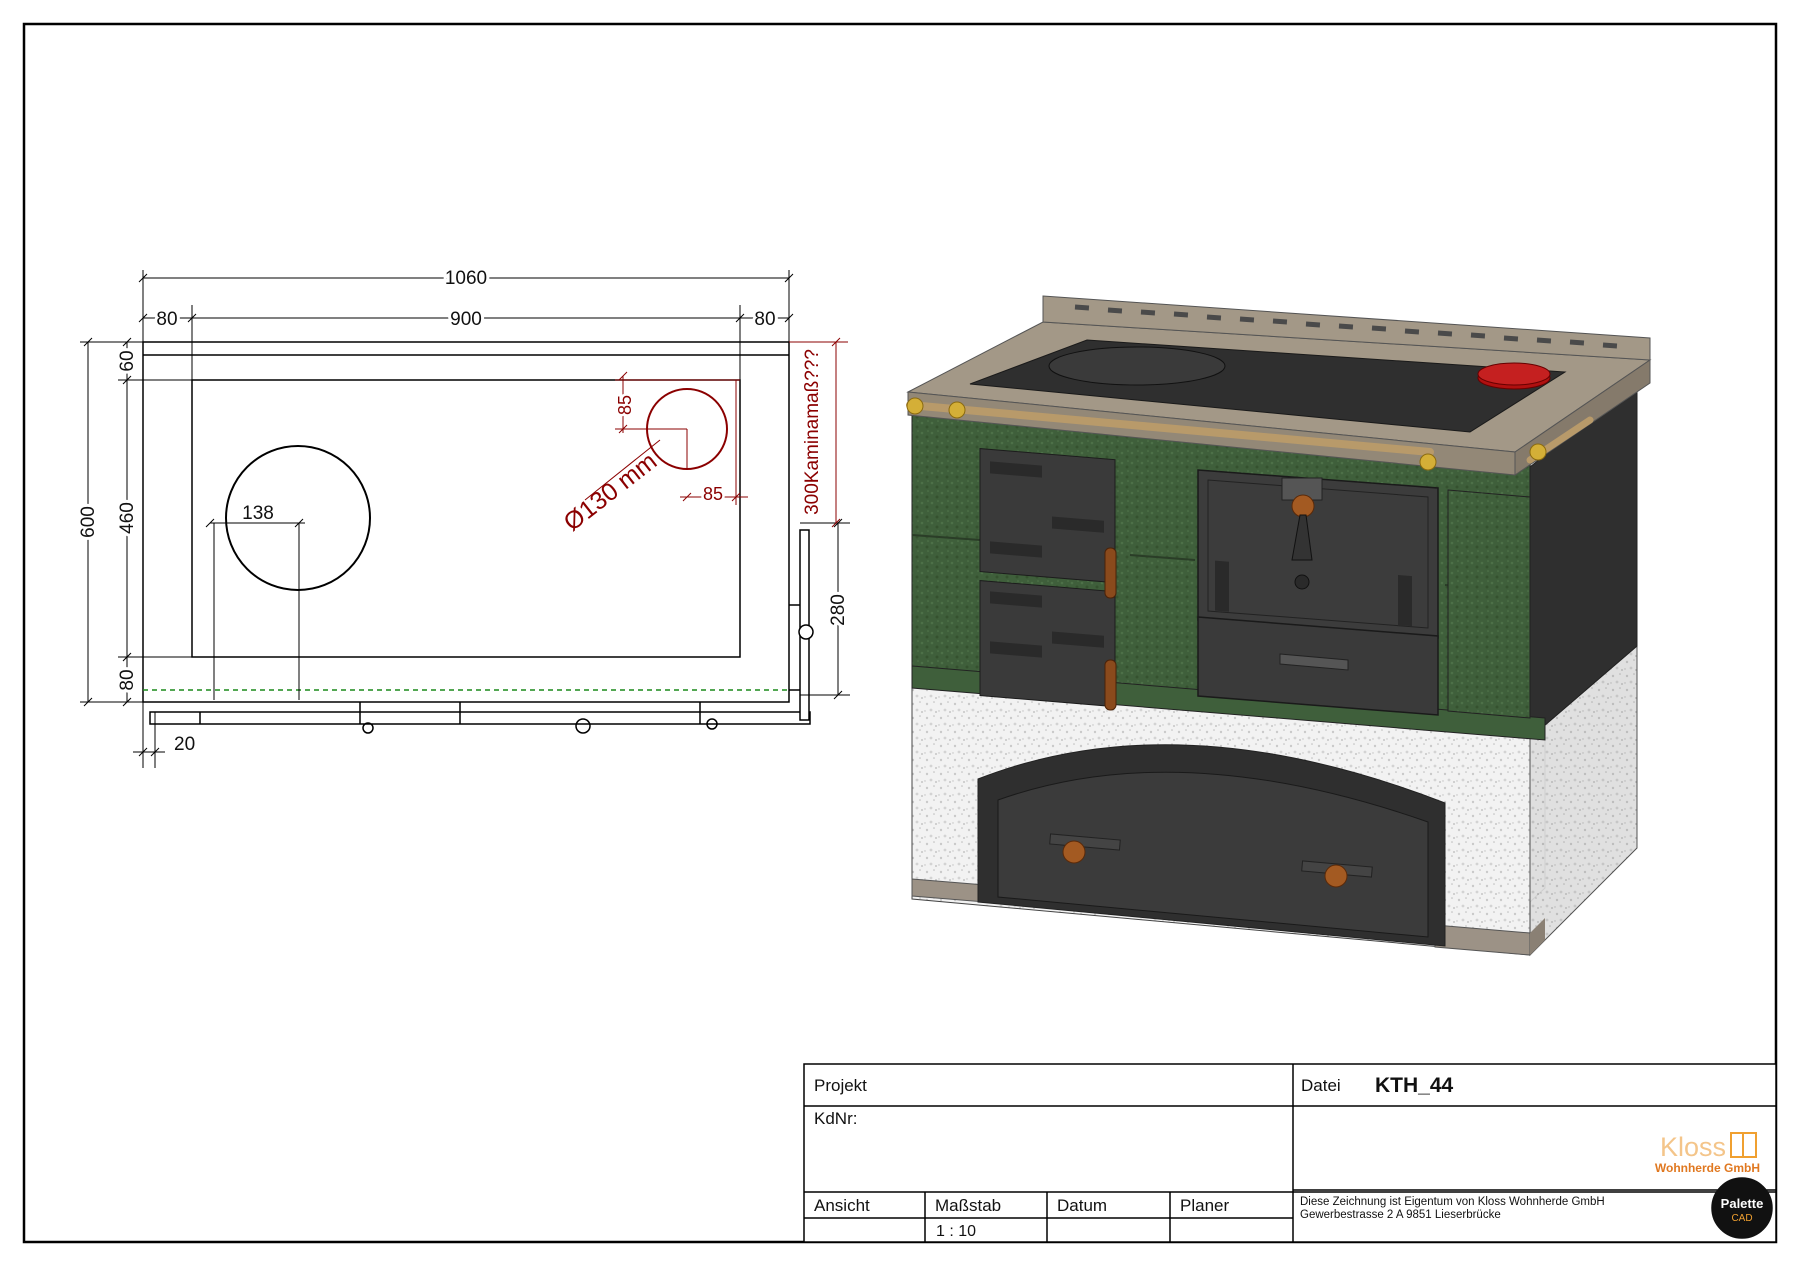  Describe the element at coordinates (1204, 1205) in the screenshot. I see `label-planer: Planer` at that location.